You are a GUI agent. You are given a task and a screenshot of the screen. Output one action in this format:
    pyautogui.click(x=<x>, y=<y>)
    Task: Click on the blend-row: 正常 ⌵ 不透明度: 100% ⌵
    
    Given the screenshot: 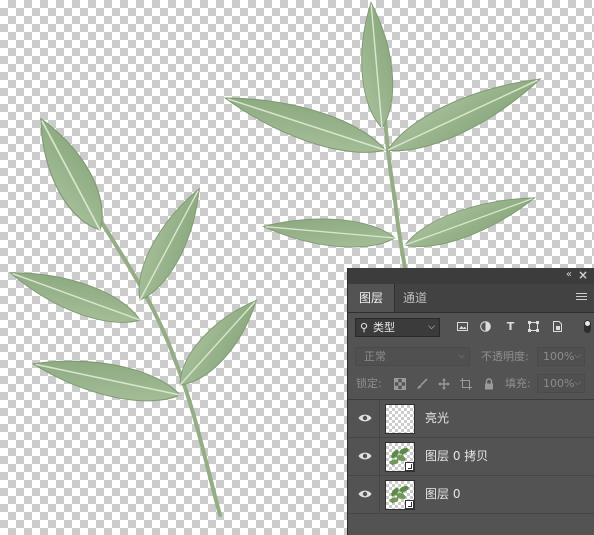 What is the action you would take?
    pyautogui.click(x=471, y=357)
    